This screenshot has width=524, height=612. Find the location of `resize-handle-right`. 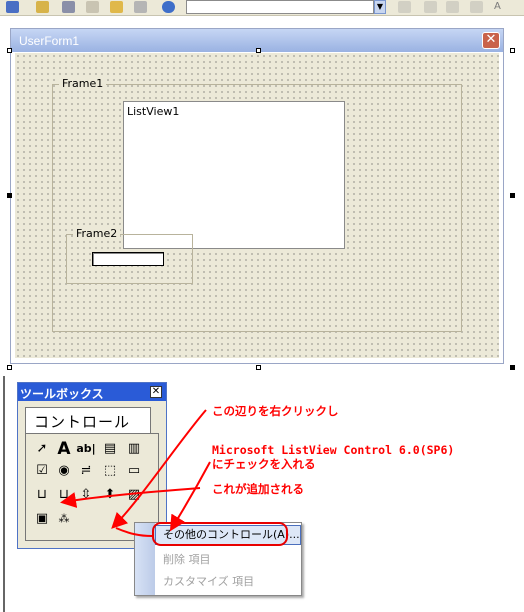

resize-handle-right is located at coordinates (512, 195).